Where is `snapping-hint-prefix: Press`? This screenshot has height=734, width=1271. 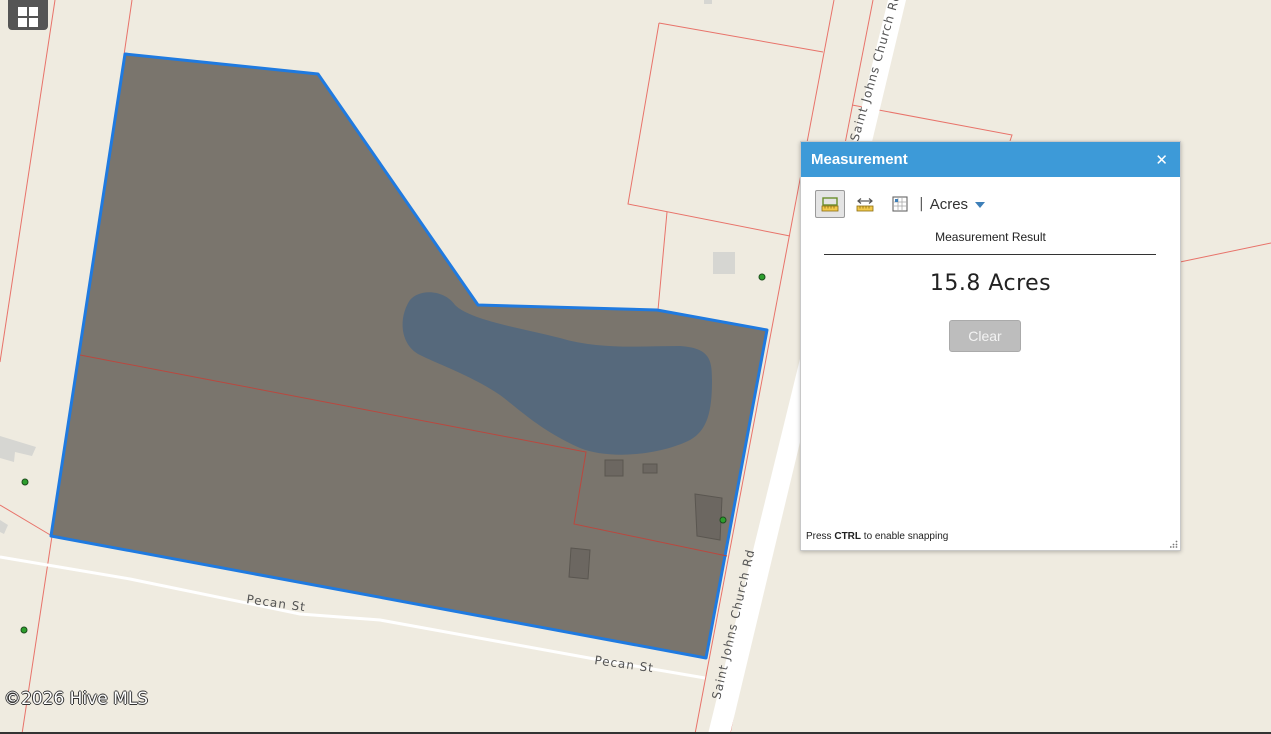
snapping-hint-prefix: Press is located at coordinates (820, 536).